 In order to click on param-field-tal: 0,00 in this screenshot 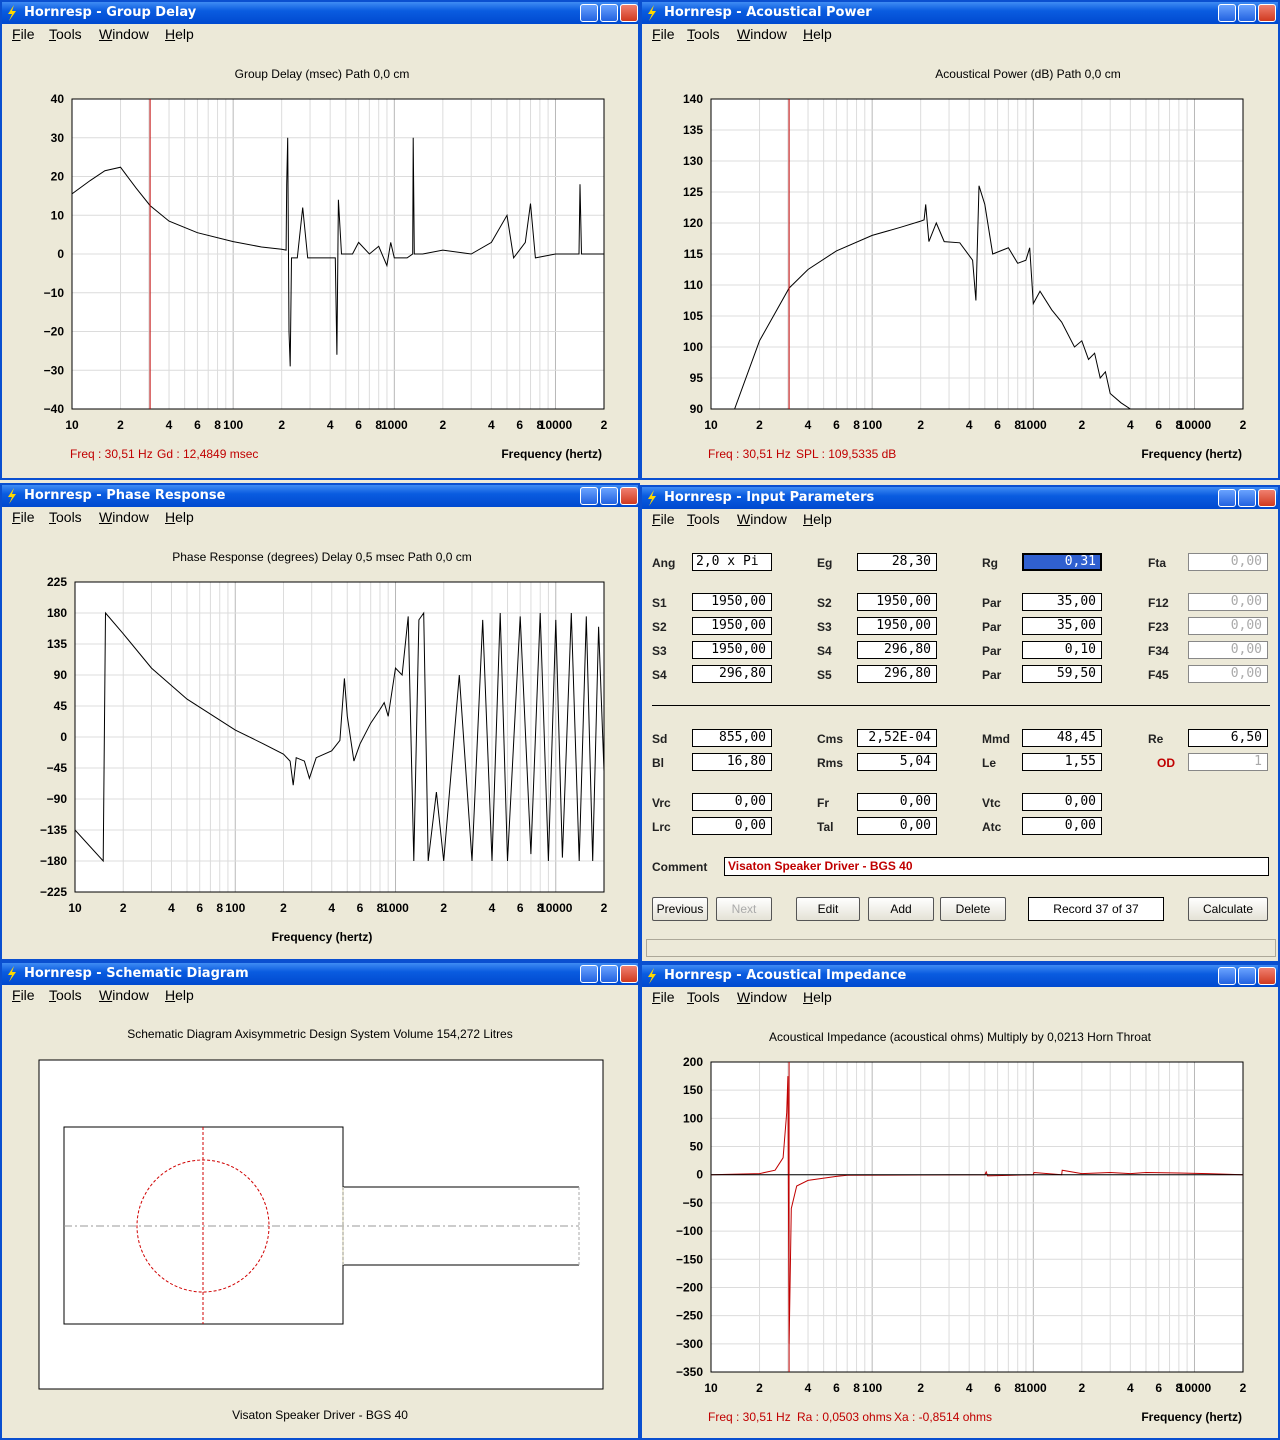, I will do `click(897, 826)`.